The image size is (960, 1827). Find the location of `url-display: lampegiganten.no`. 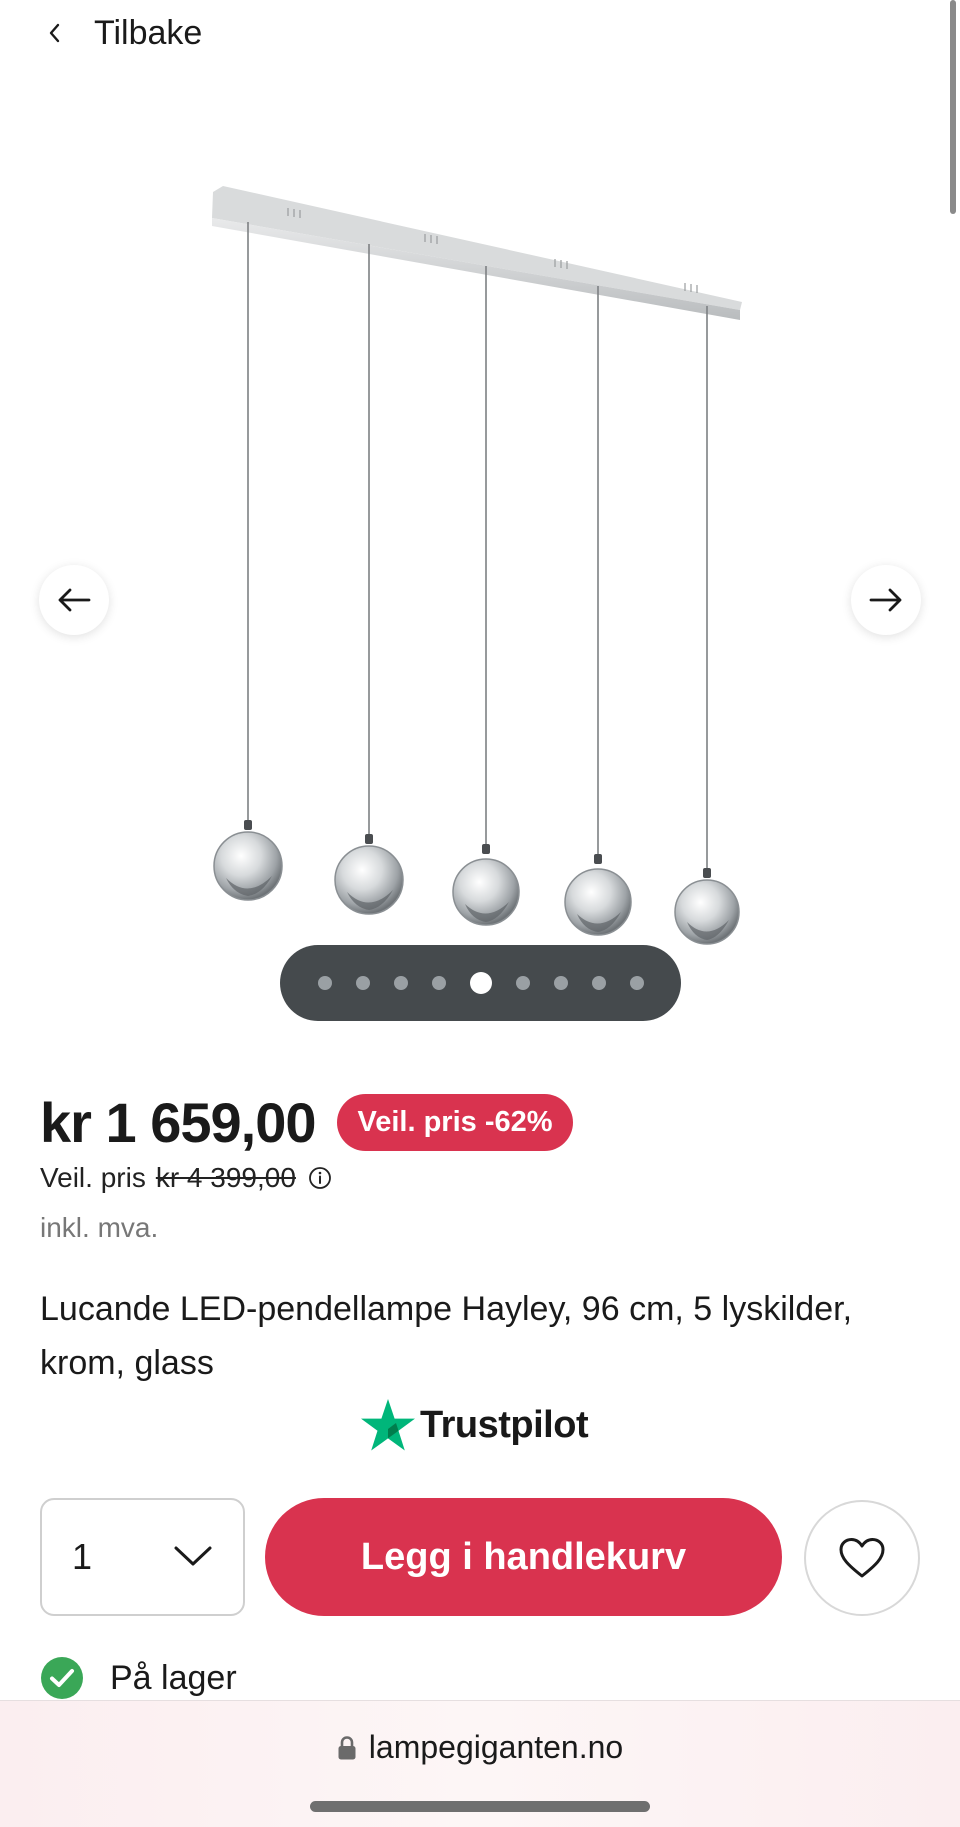

url-display: lampegiganten.no is located at coordinates (480, 1747).